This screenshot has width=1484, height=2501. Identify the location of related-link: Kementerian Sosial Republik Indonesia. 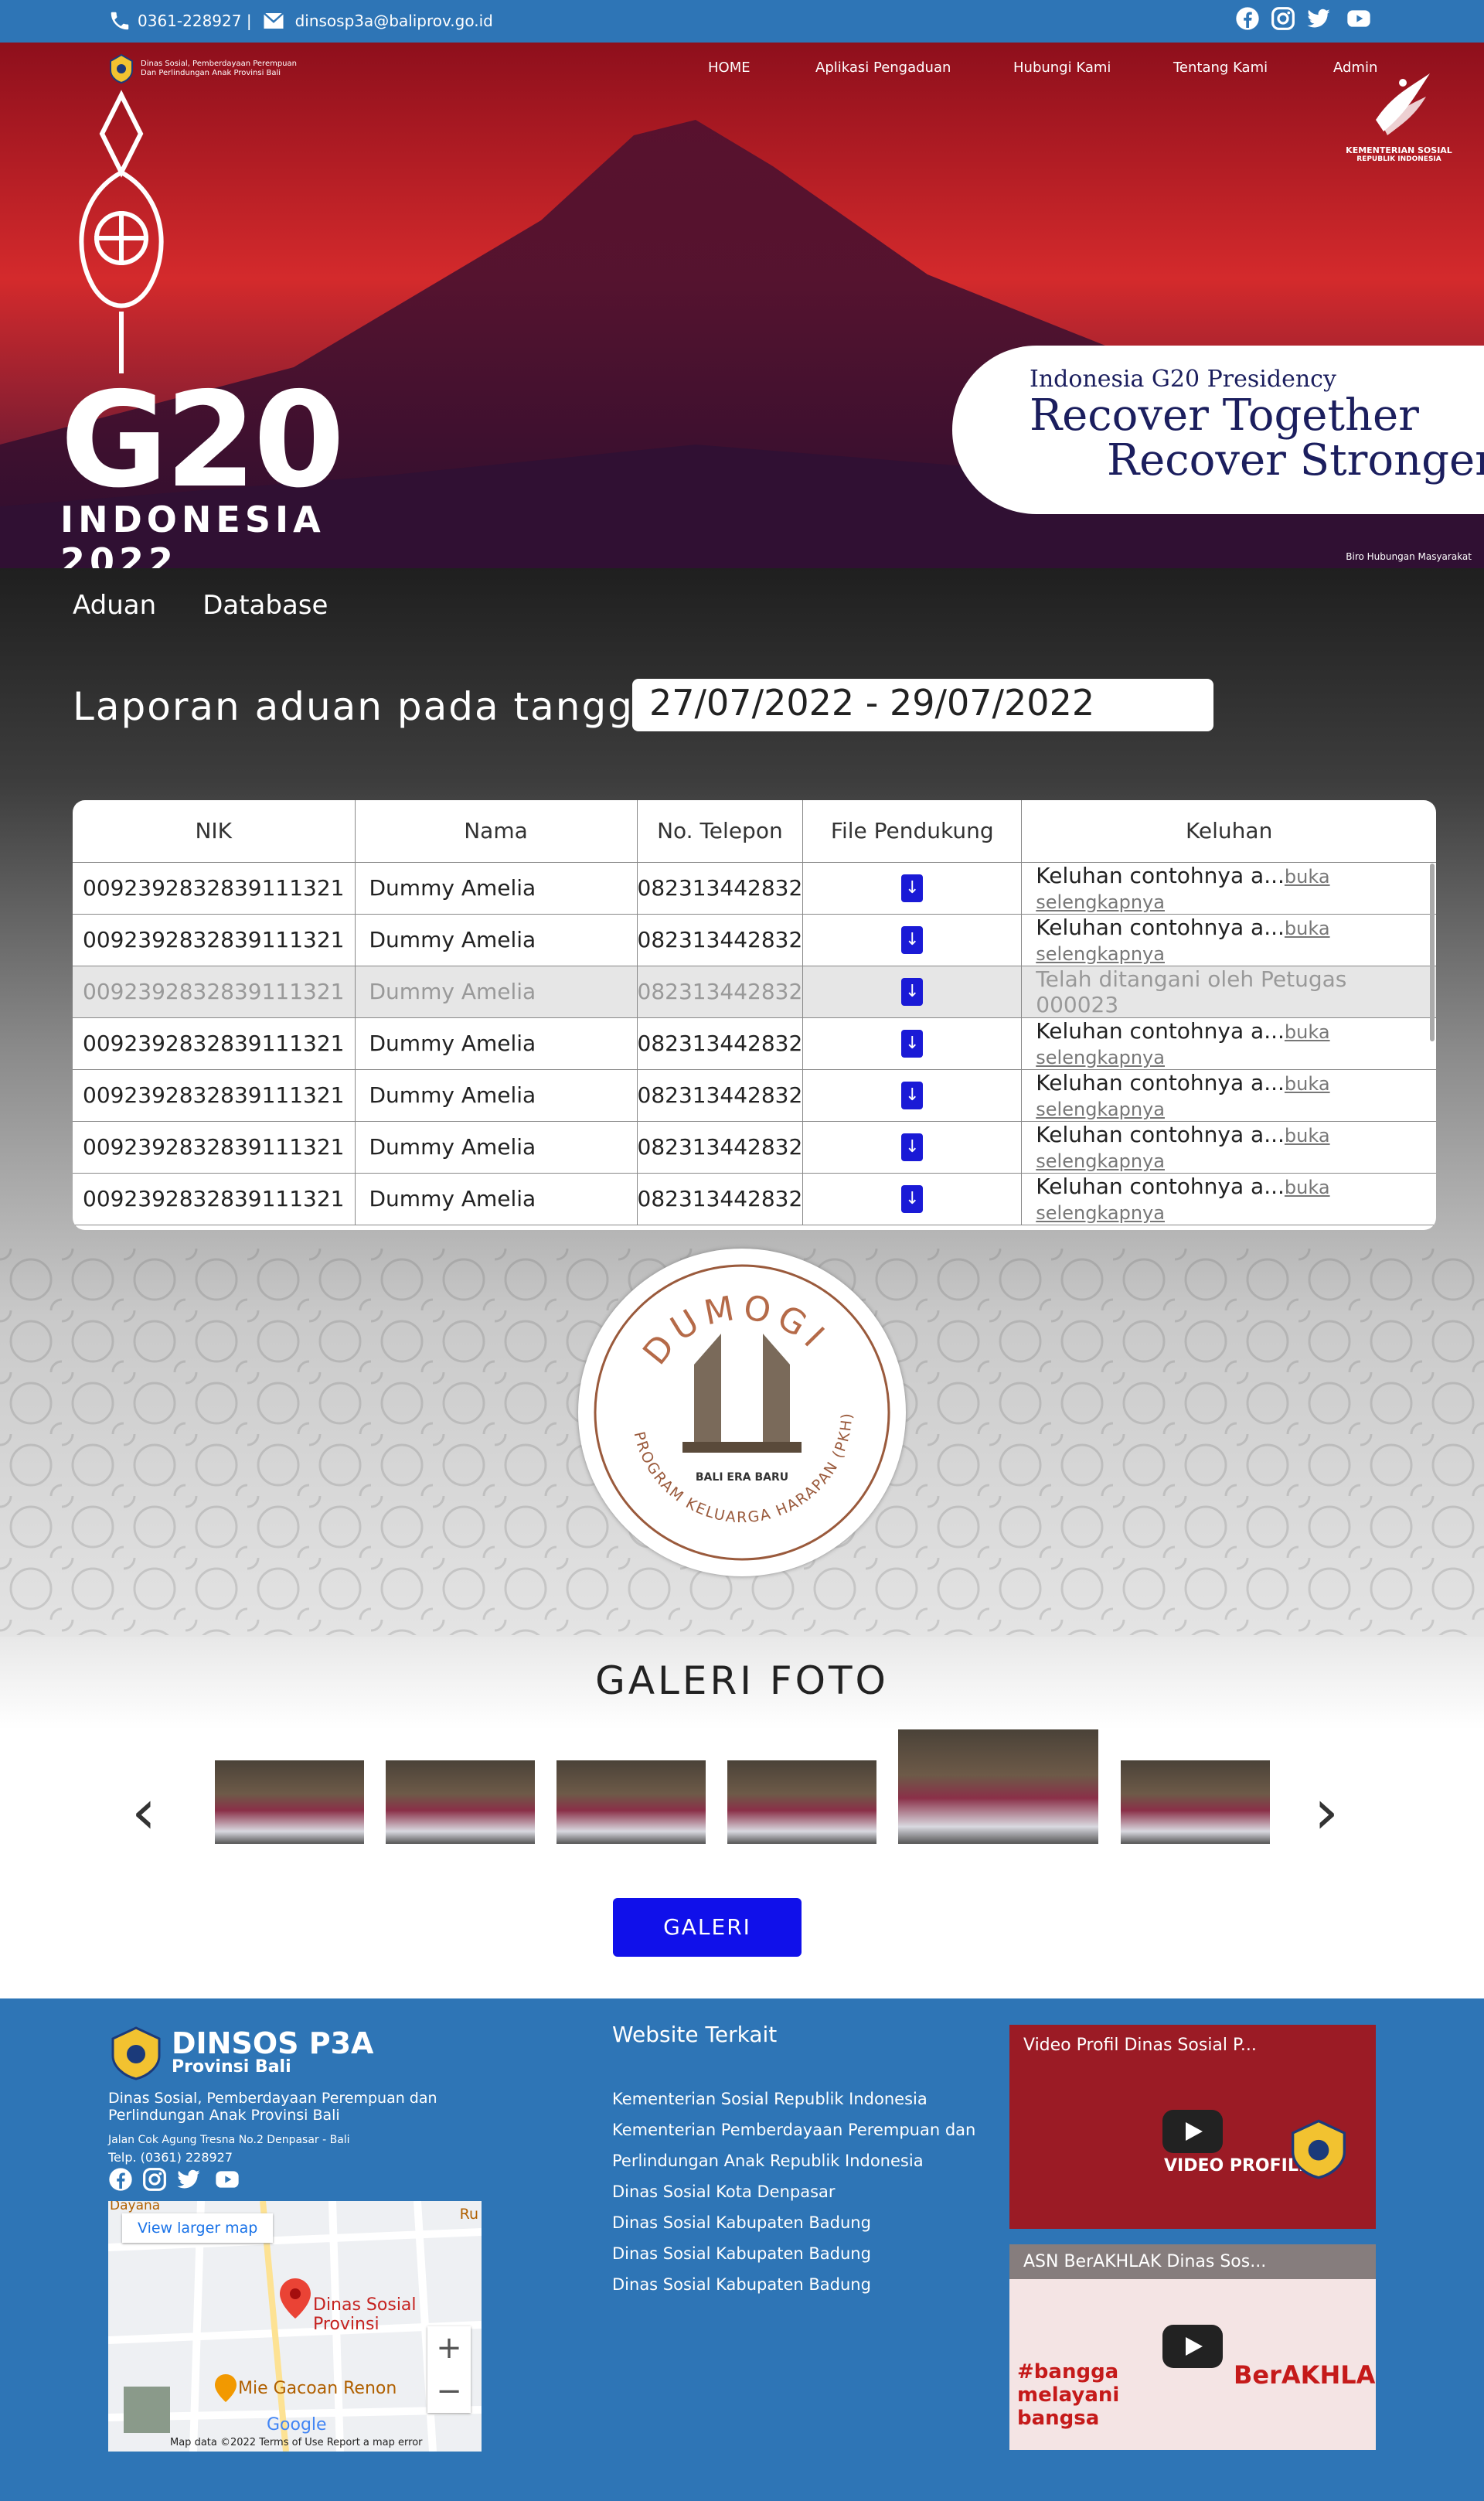
(797, 2099).